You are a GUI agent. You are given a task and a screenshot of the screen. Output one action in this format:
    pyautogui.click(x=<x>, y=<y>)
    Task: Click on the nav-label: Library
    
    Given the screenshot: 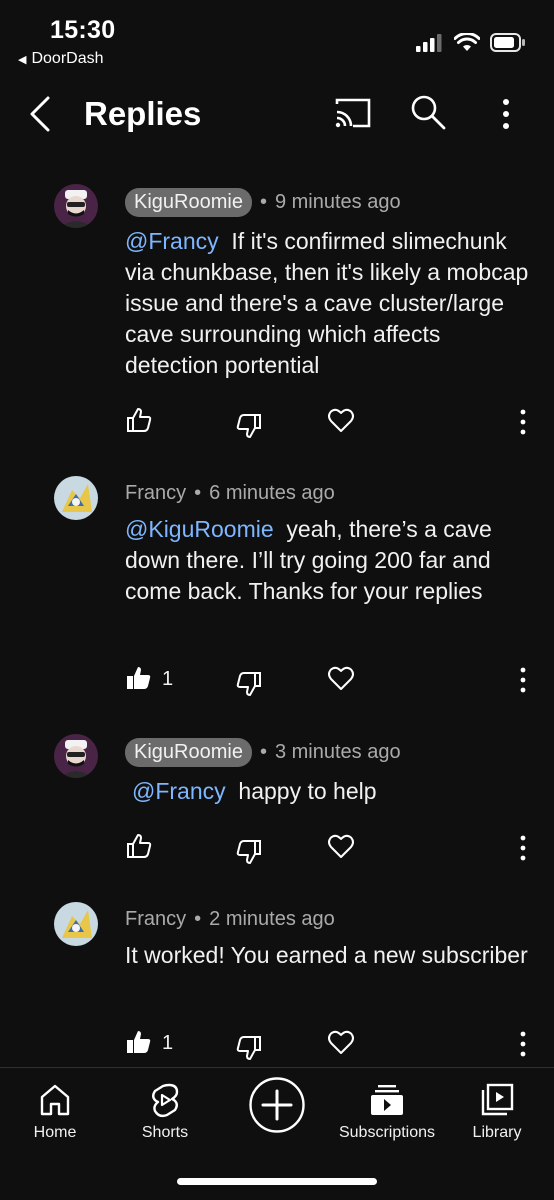 What is the action you would take?
    pyautogui.click(x=497, y=1132)
    